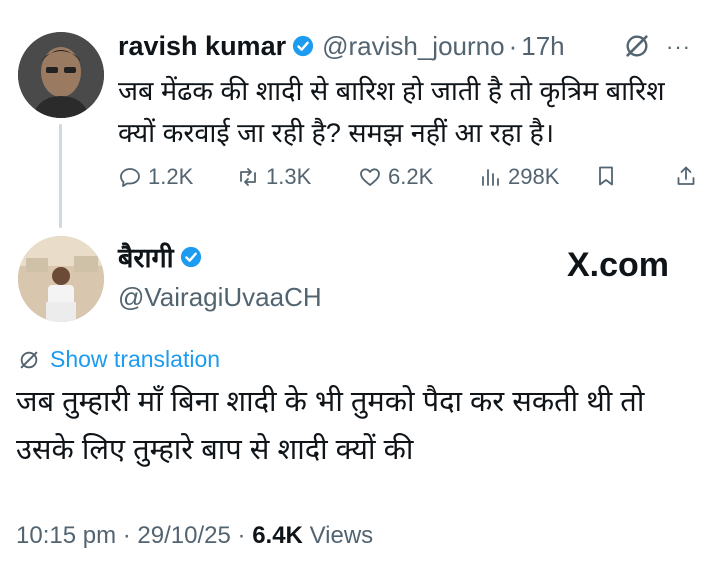 Image resolution: width=715 pixels, height=561 pixels. What do you see at coordinates (202, 46) in the screenshot?
I see `parent-display-name: ravish kumar` at bounding box center [202, 46].